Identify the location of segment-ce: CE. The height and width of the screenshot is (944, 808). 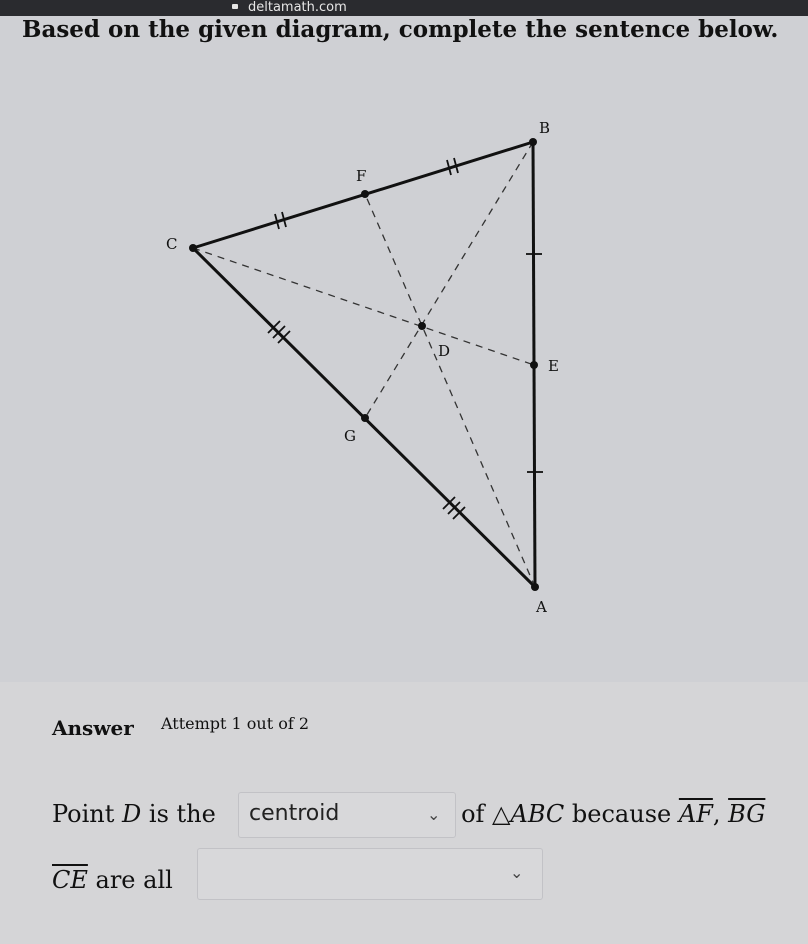
(70, 880).